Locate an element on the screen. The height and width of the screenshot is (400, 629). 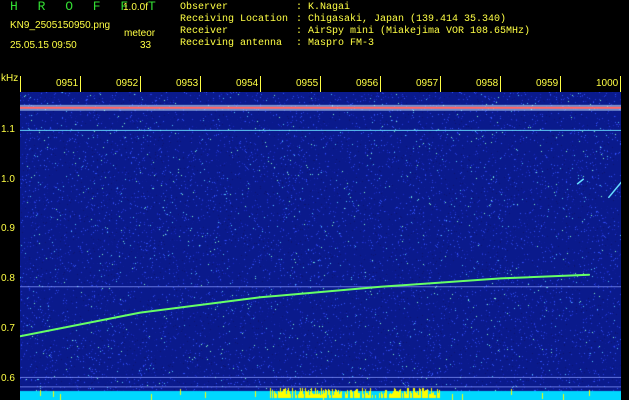
antenna-value: Maspro FM-3 is located at coordinates (341, 43).